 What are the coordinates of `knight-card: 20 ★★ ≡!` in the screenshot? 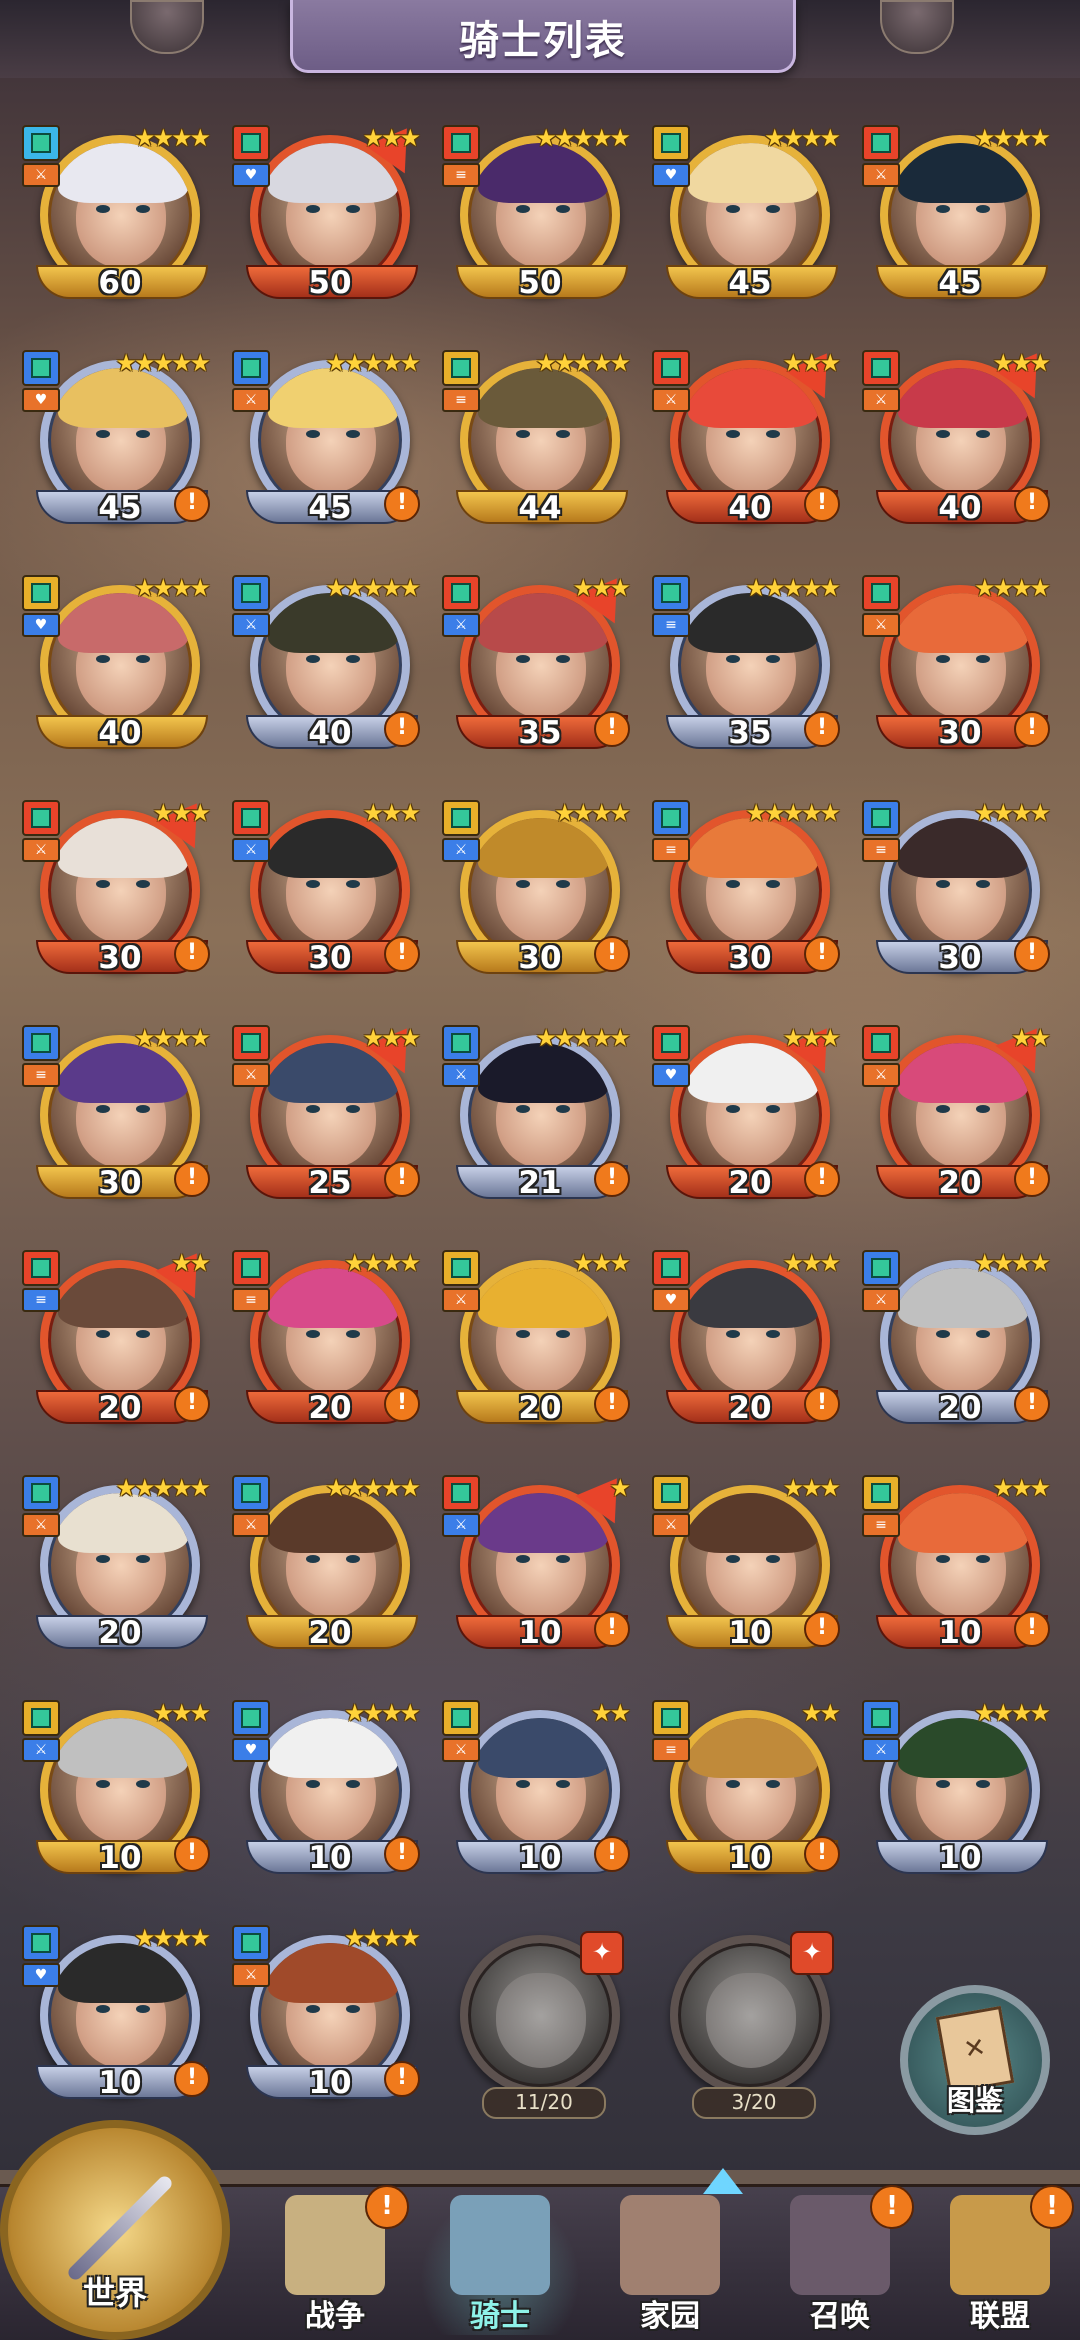 It's located at (119, 1337).